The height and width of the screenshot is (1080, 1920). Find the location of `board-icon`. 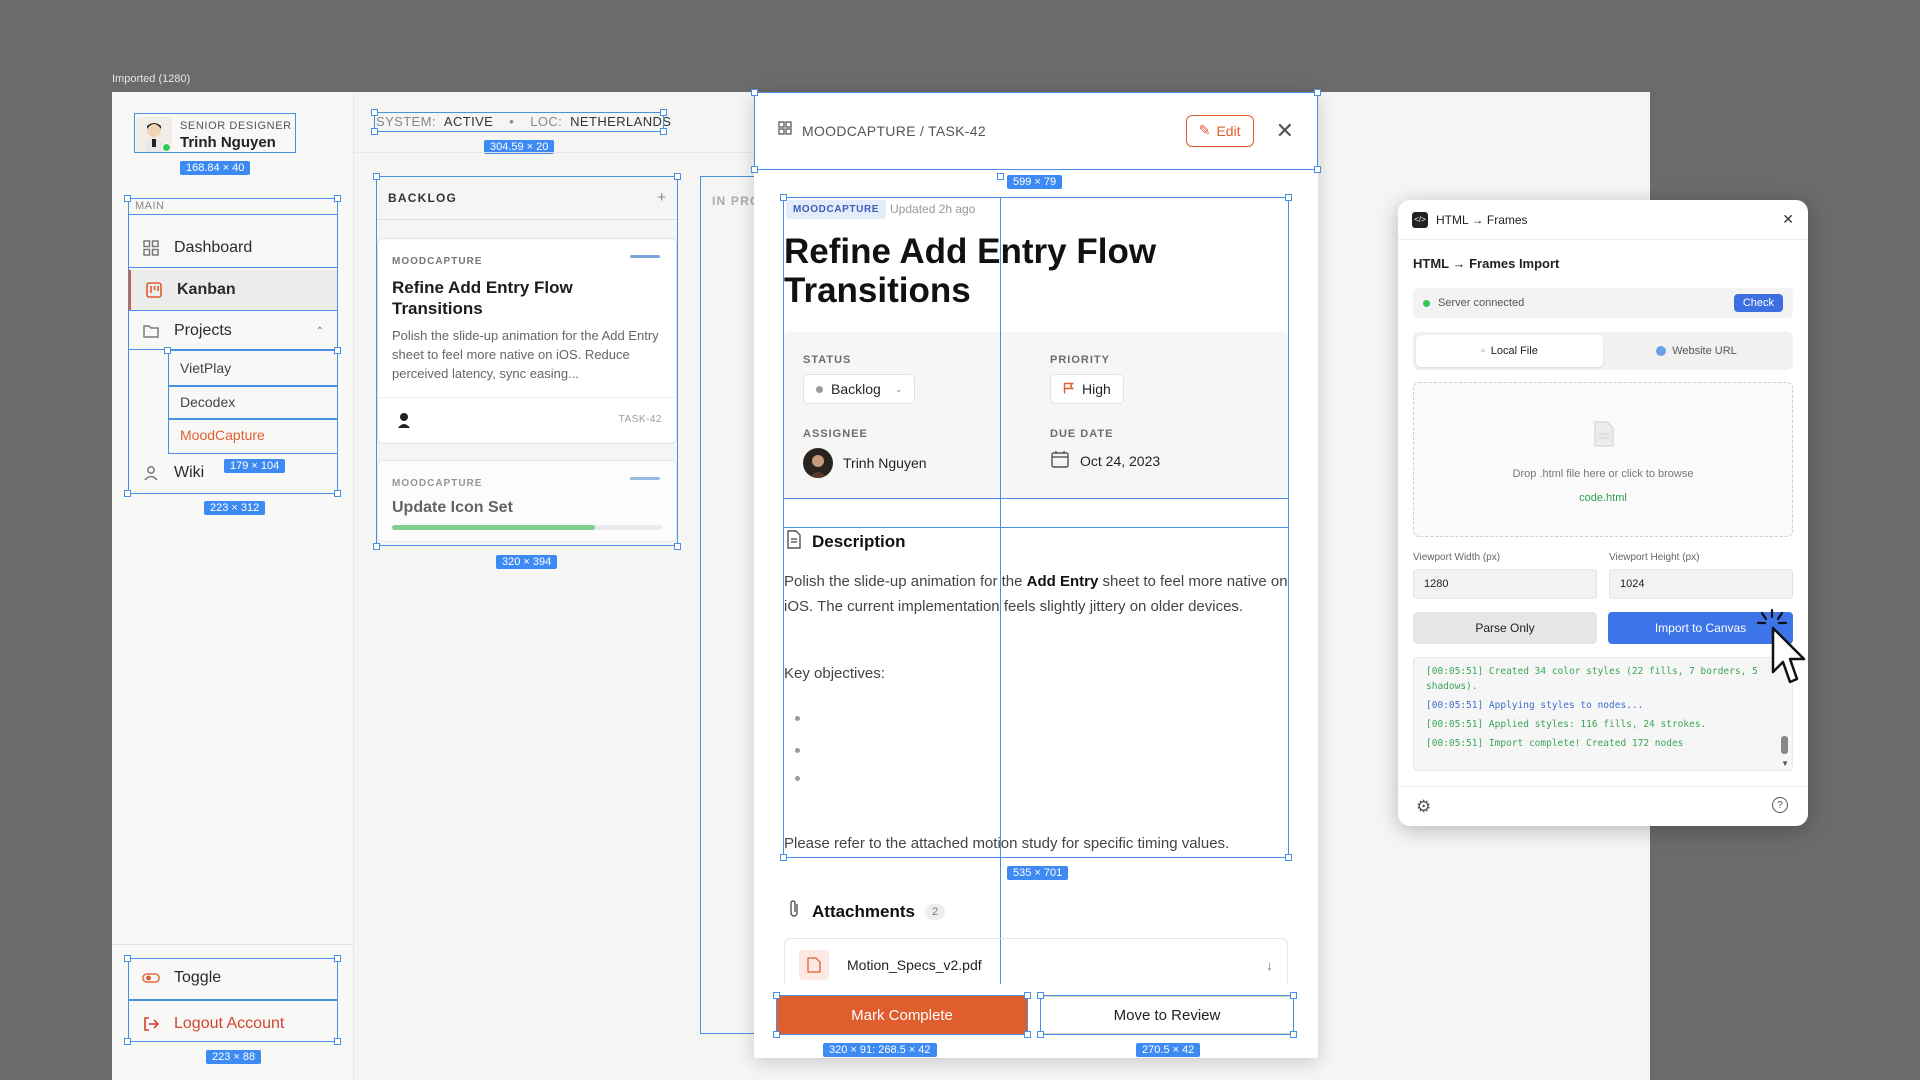

board-icon is located at coordinates (785, 130).